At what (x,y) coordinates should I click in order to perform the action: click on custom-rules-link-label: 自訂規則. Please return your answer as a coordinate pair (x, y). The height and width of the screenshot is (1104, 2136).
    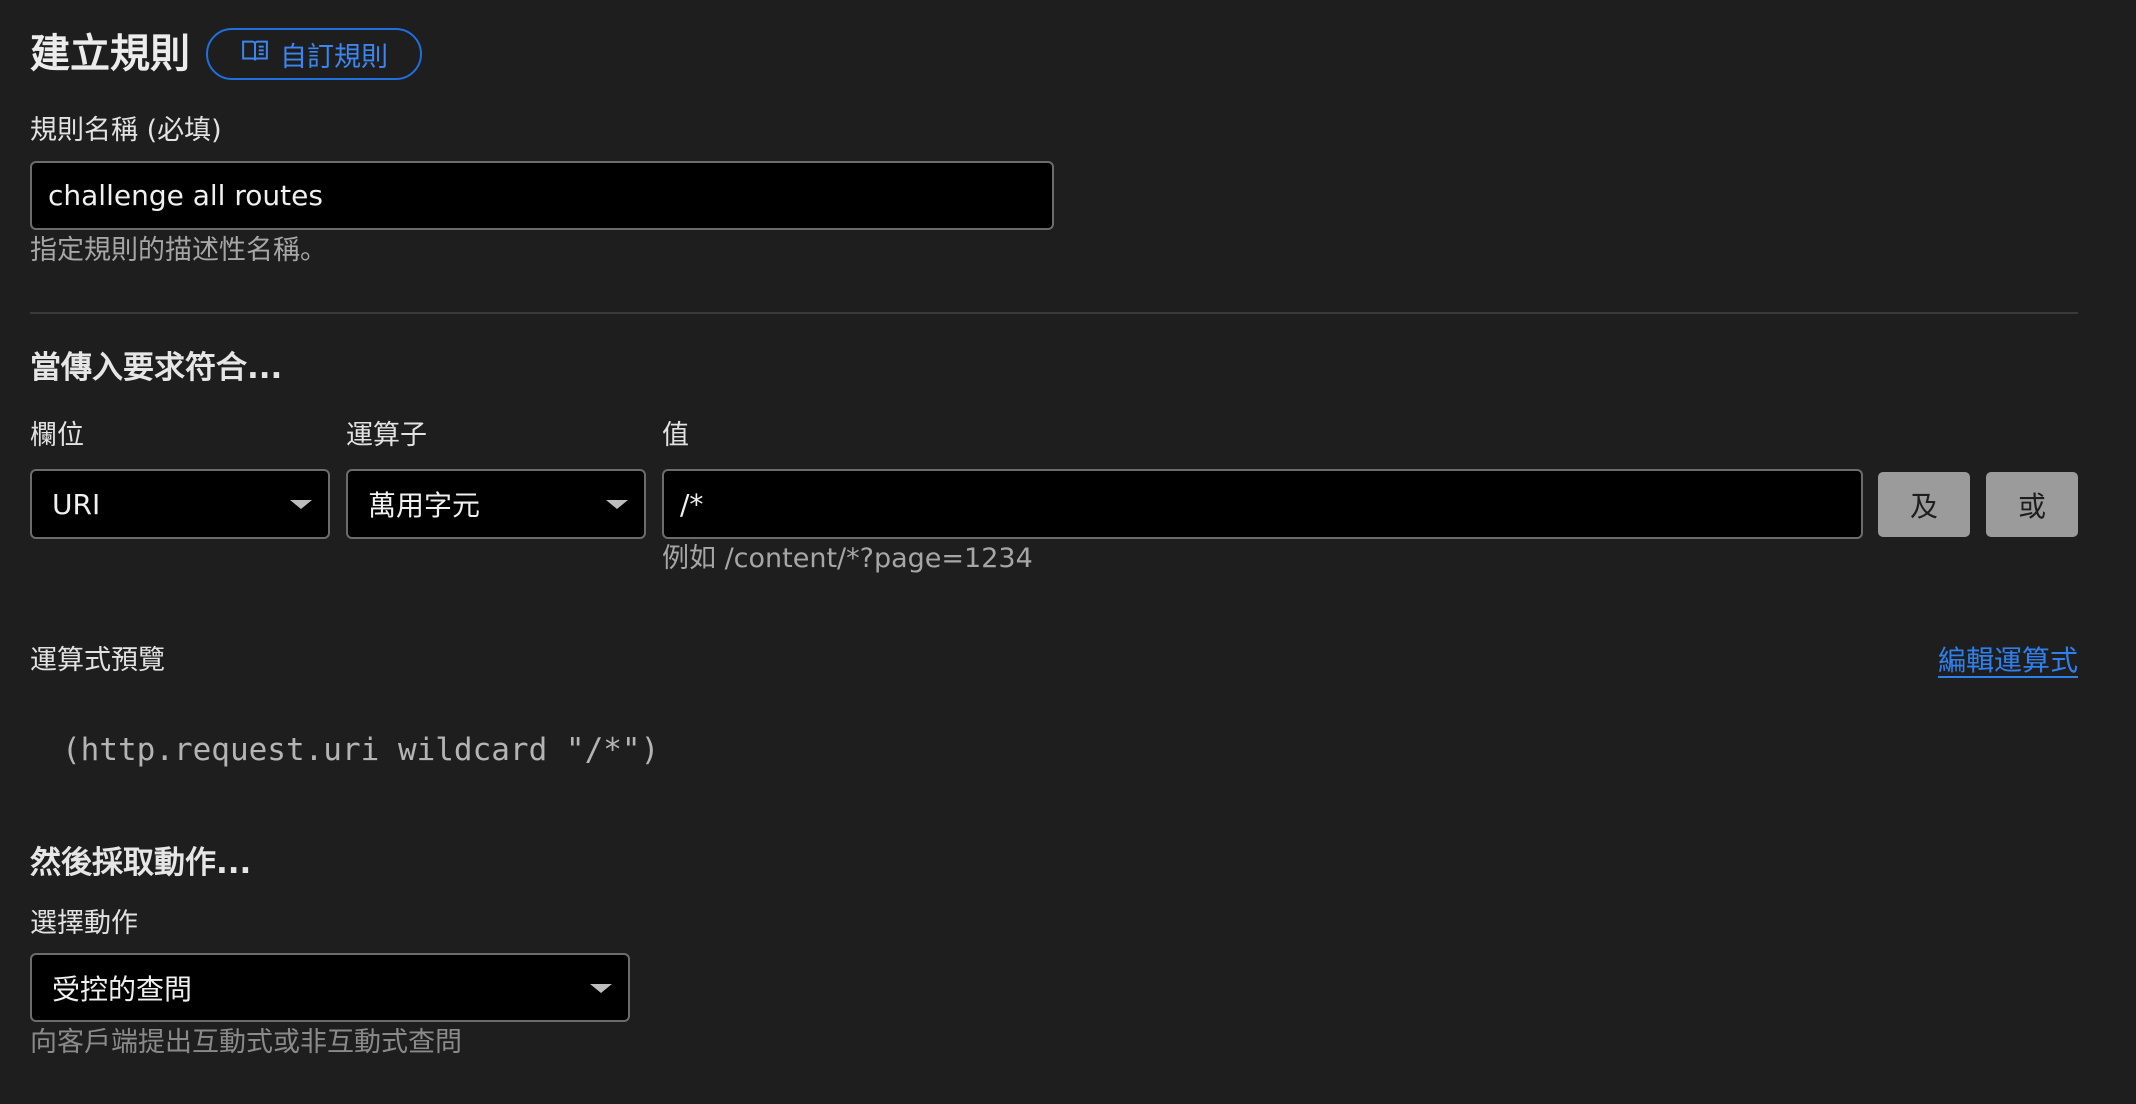
    Looking at the image, I should click on (334, 57).